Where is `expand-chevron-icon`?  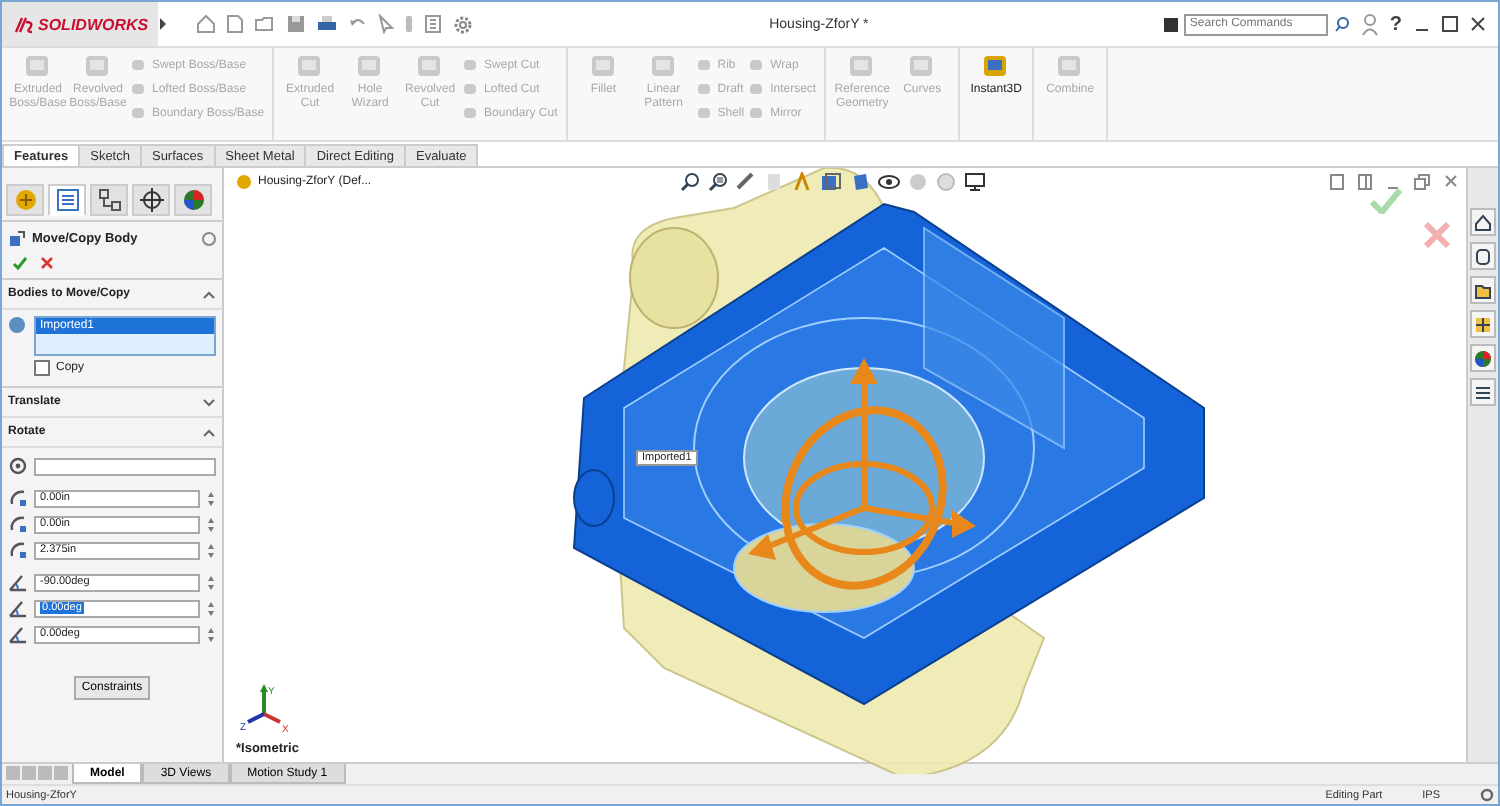
expand-chevron-icon is located at coordinates (209, 402).